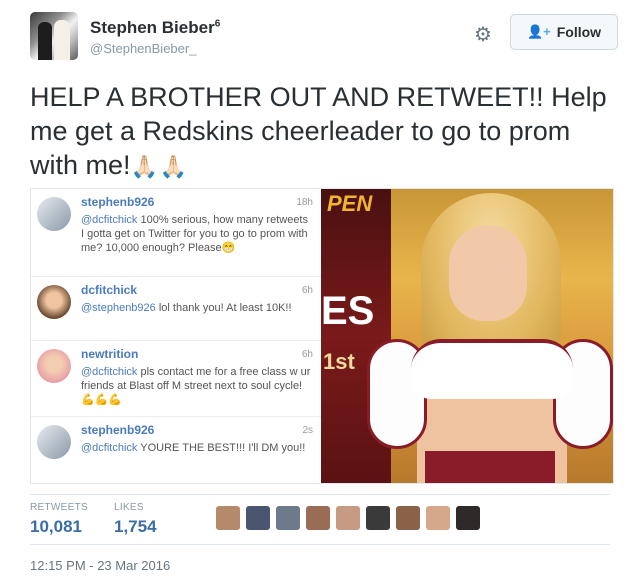 Image resolution: width=640 pixels, height=580 pixels. Describe the element at coordinates (129, 507) in the screenshot. I see `likes-label: LIKES` at that location.